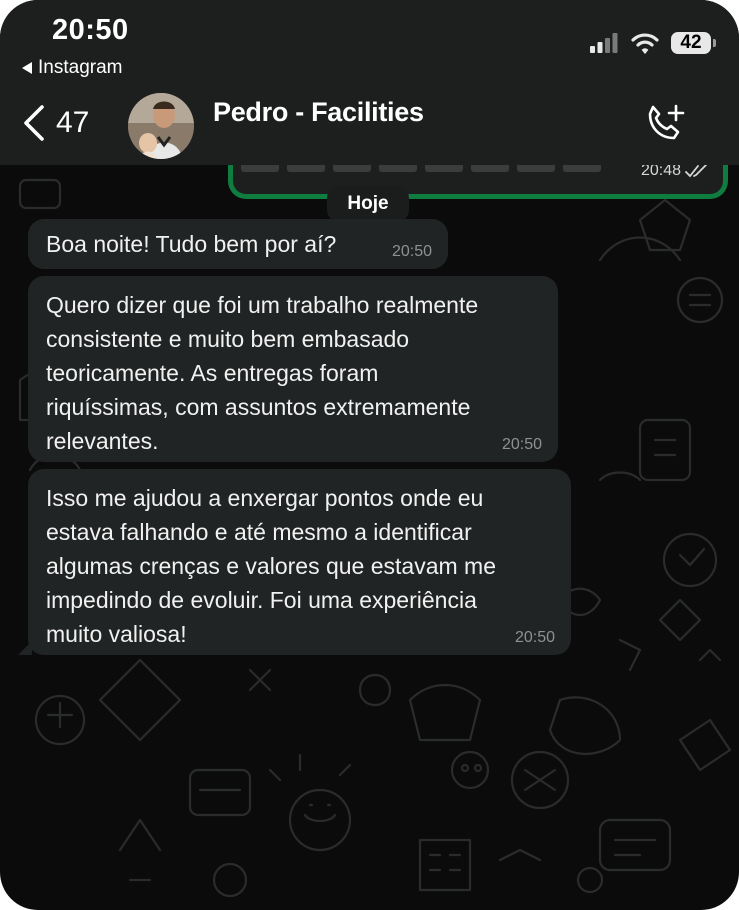 This screenshot has width=739, height=910. Describe the element at coordinates (80, 67) in the screenshot. I see `back-app-label: Instagram` at that location.